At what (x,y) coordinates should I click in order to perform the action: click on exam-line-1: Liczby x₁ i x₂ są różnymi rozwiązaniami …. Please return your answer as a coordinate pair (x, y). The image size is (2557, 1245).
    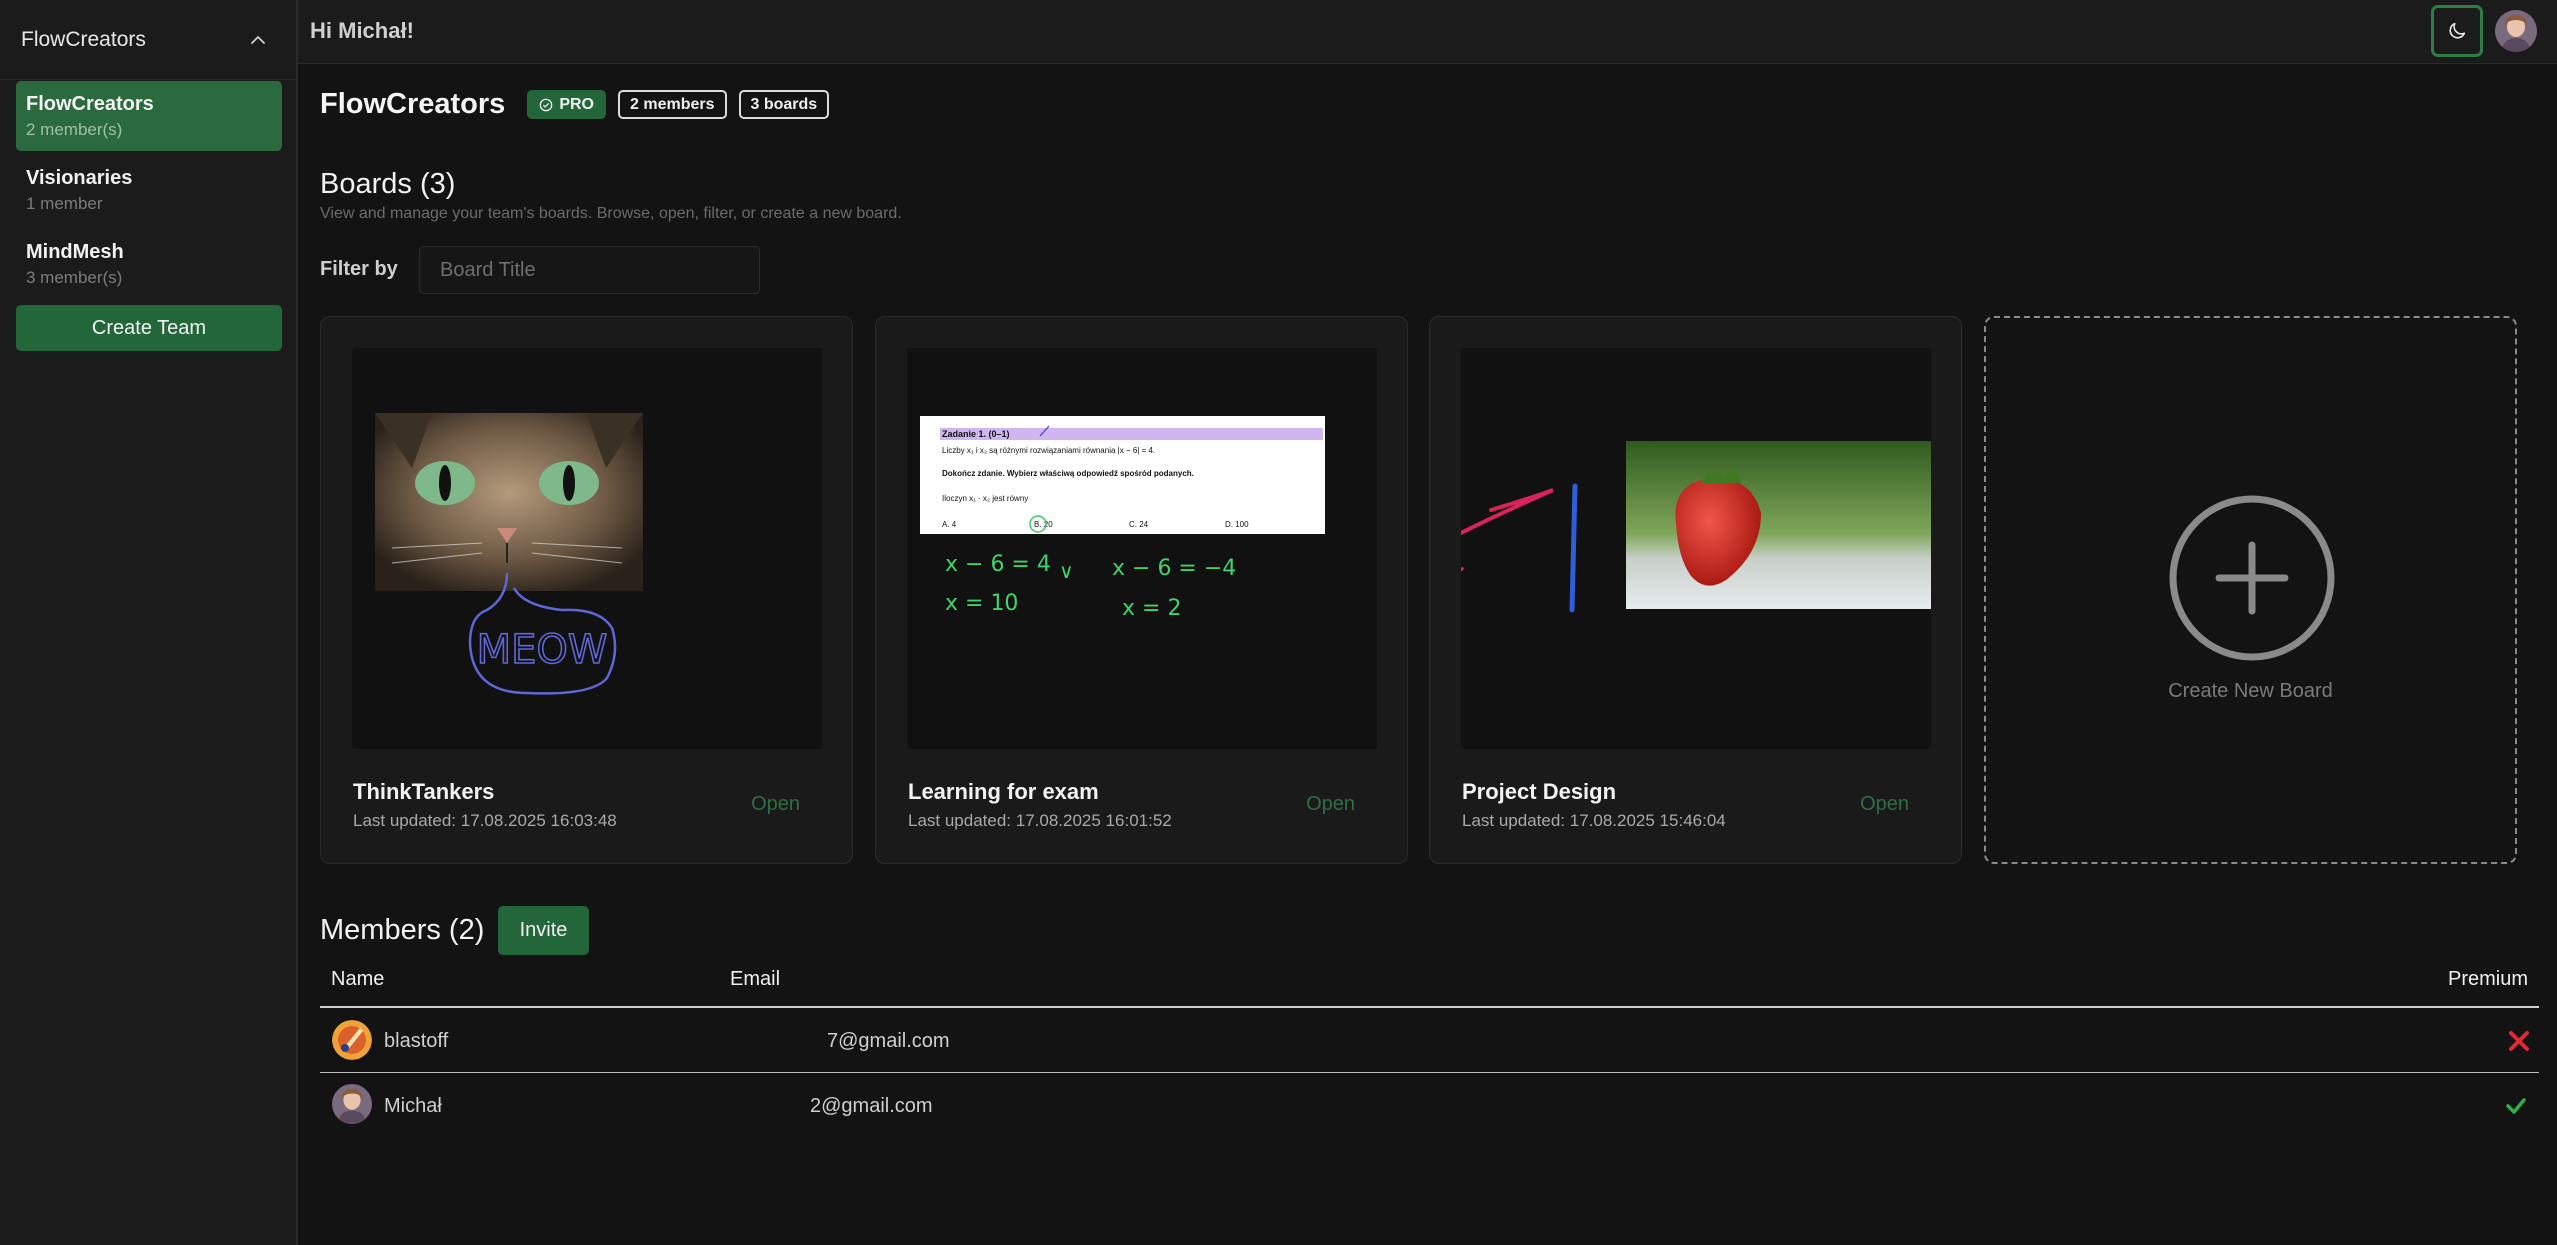
    Looking at the image, I should click on (1048, 450).